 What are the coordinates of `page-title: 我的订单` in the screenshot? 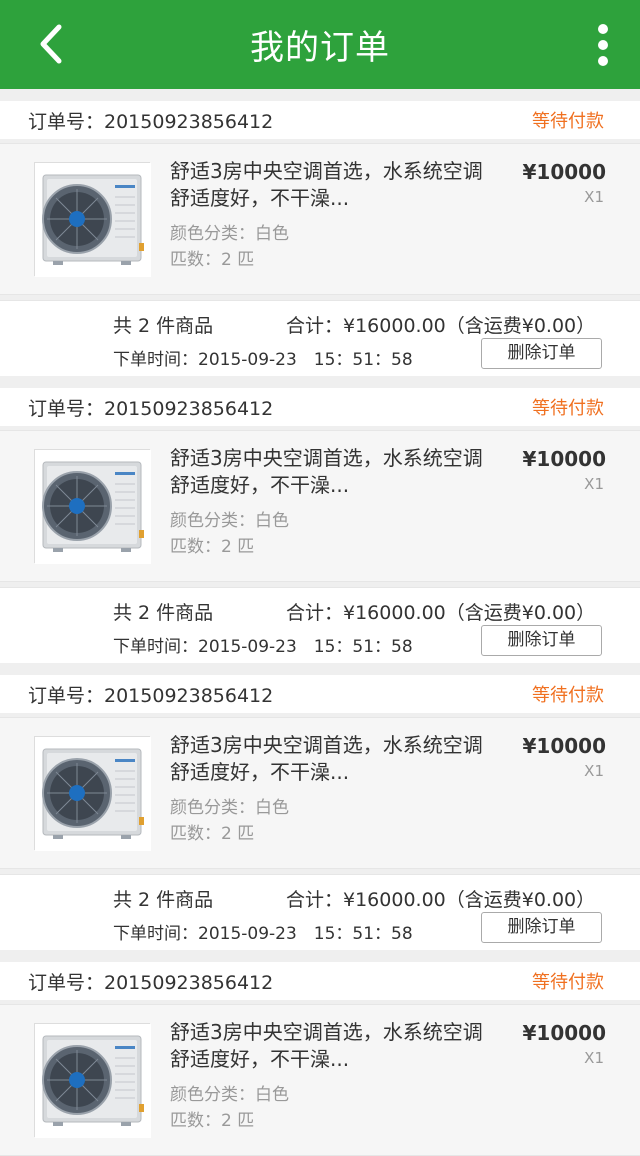 It's located at (320, 48).